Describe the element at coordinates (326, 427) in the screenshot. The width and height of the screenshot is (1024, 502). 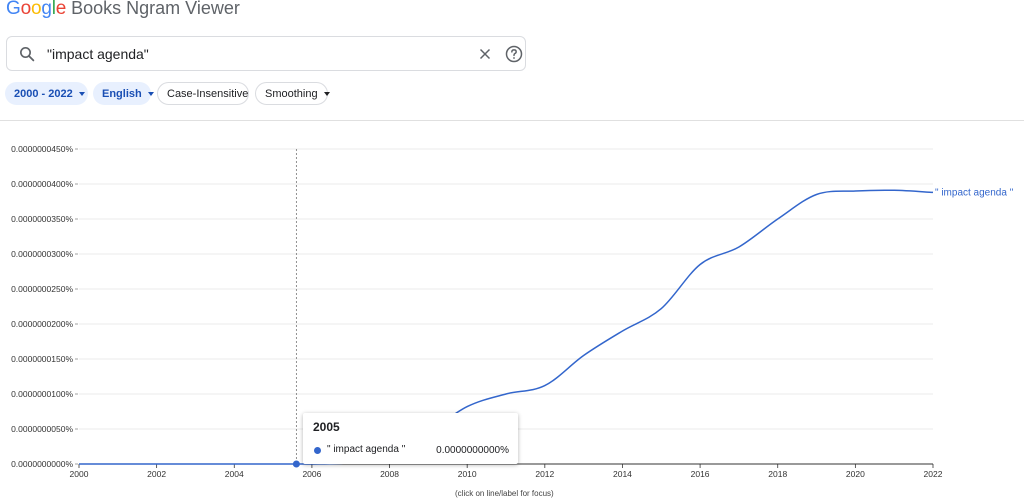
I see `tooltip-year: 2005` at that location.